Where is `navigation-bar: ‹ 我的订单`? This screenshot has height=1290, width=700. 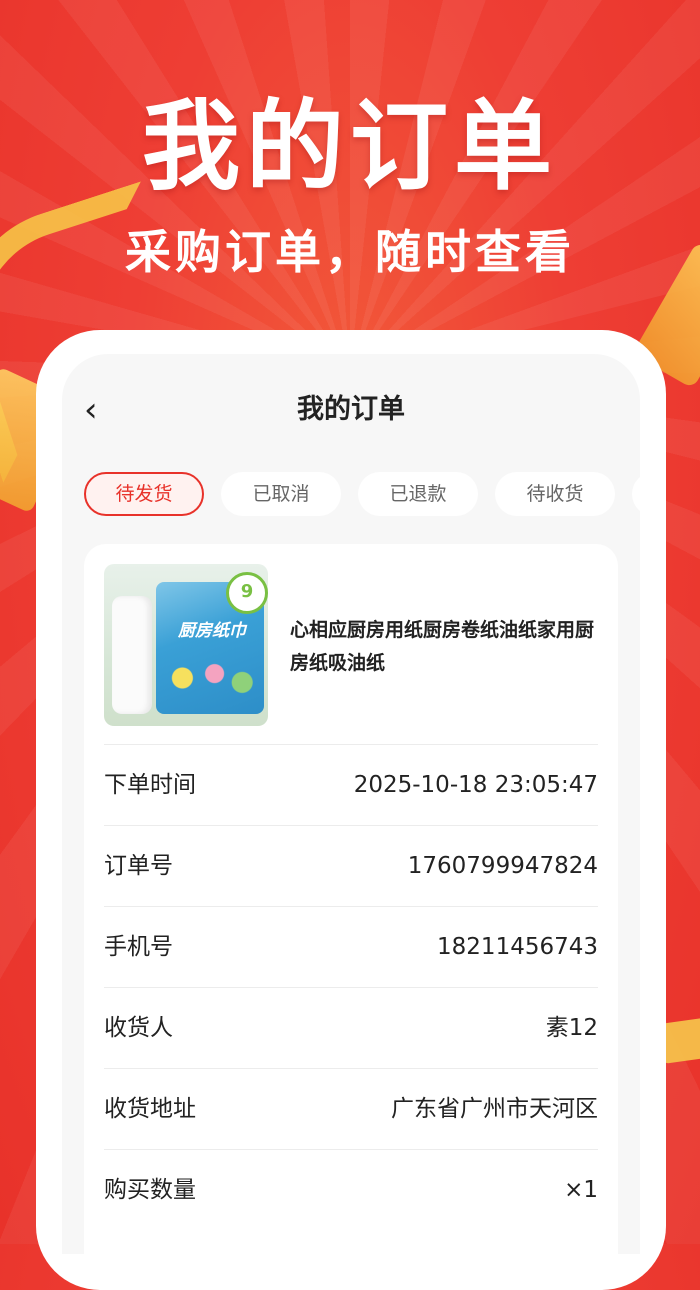
navigation-bar: ‹ 我的订单 is located at coordinates (351, 410).